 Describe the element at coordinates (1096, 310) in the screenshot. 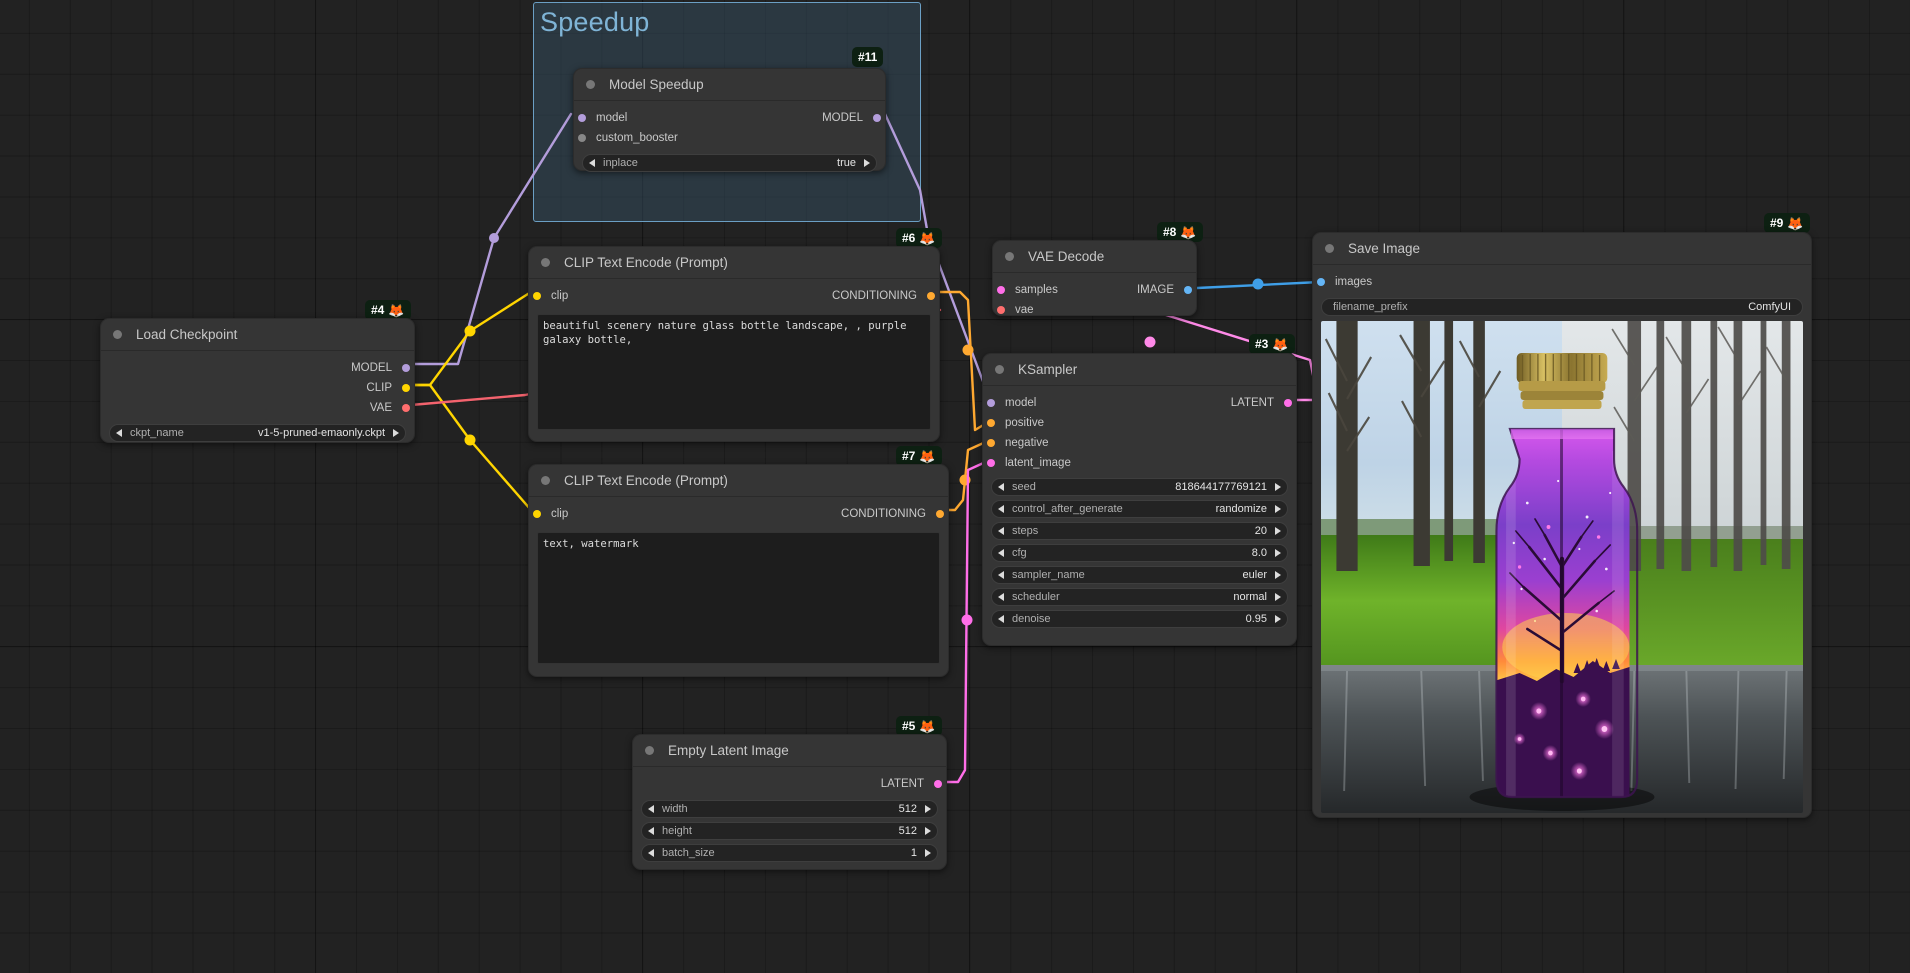

I see `input-slot-vae: vae` at that location.